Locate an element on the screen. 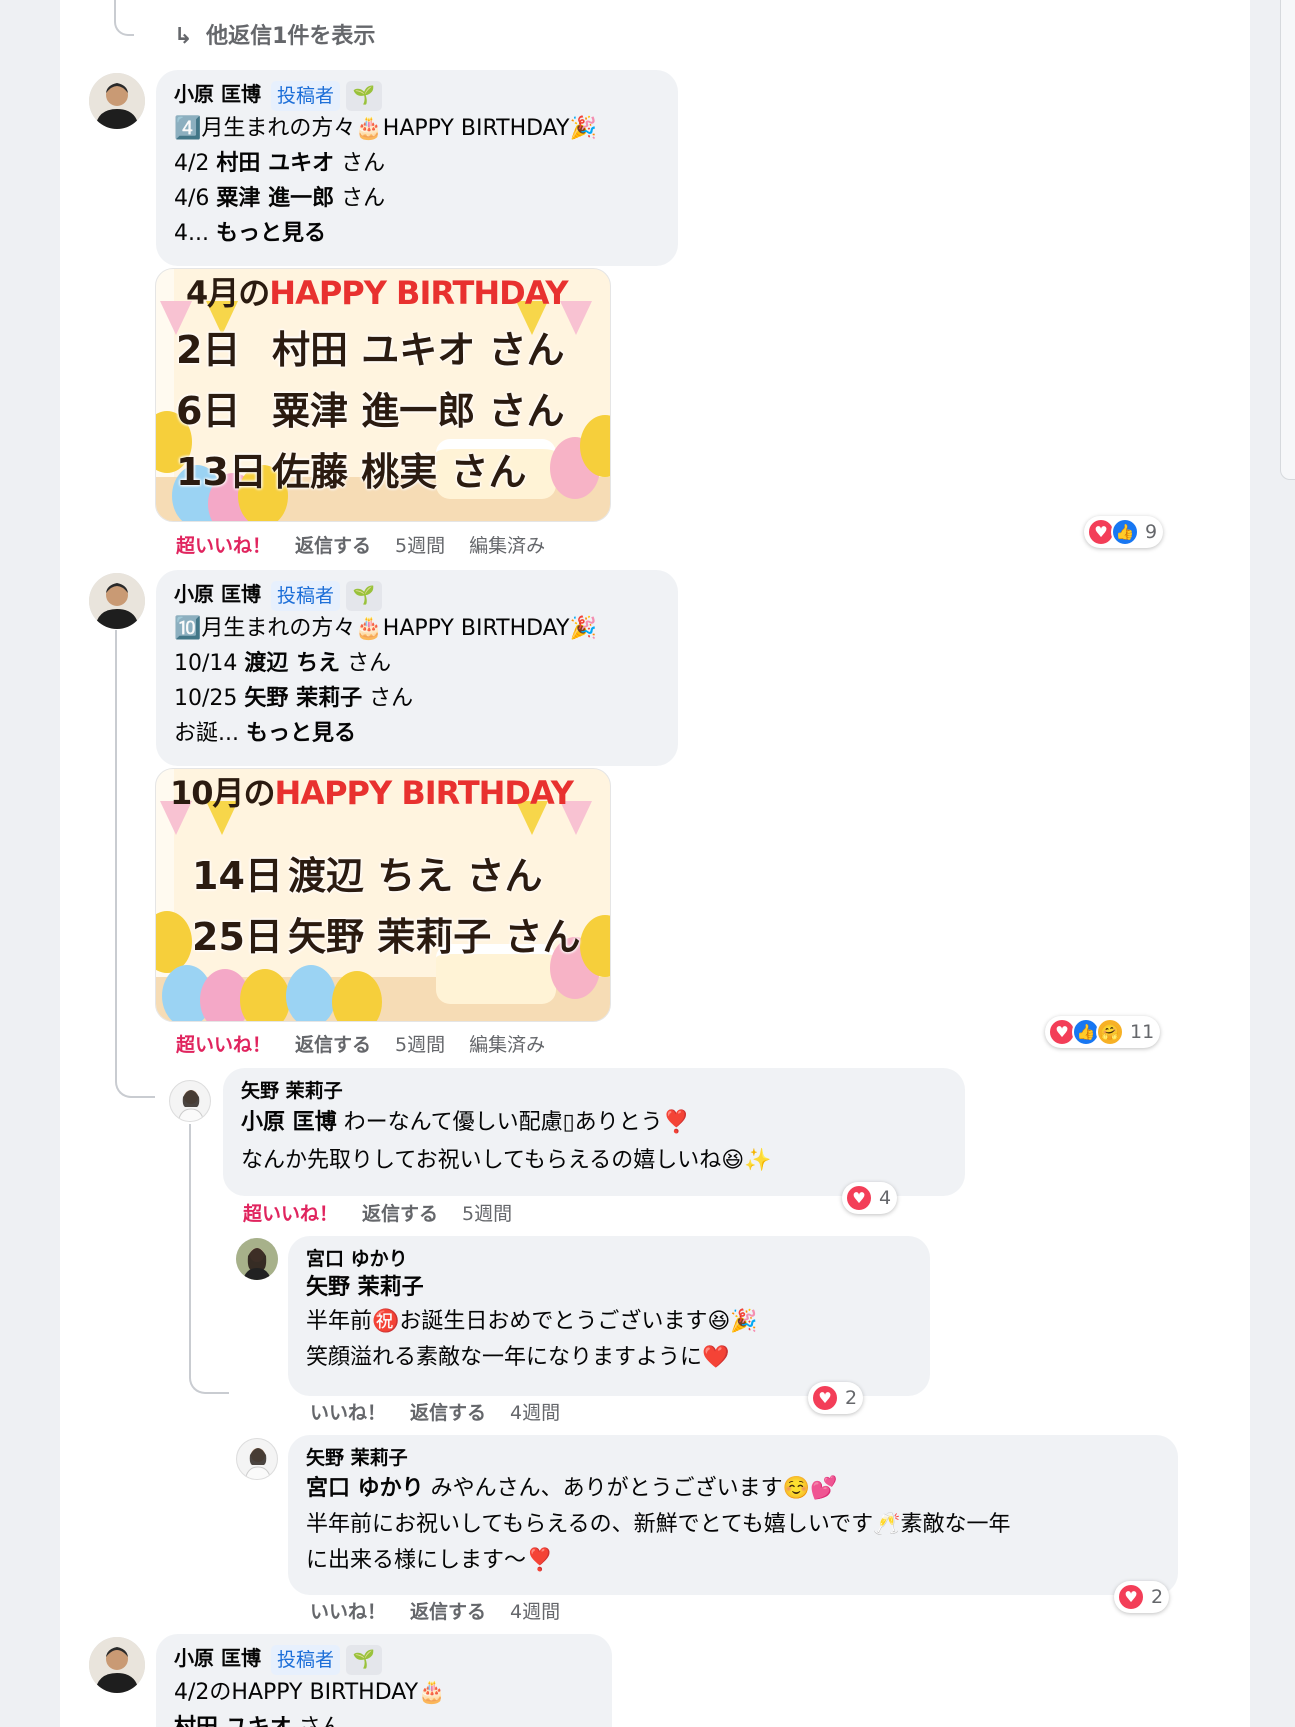 This screenshot has height=1727, width=1295. mention: 渡辺 ちえ is located at coordinates (292, 663).